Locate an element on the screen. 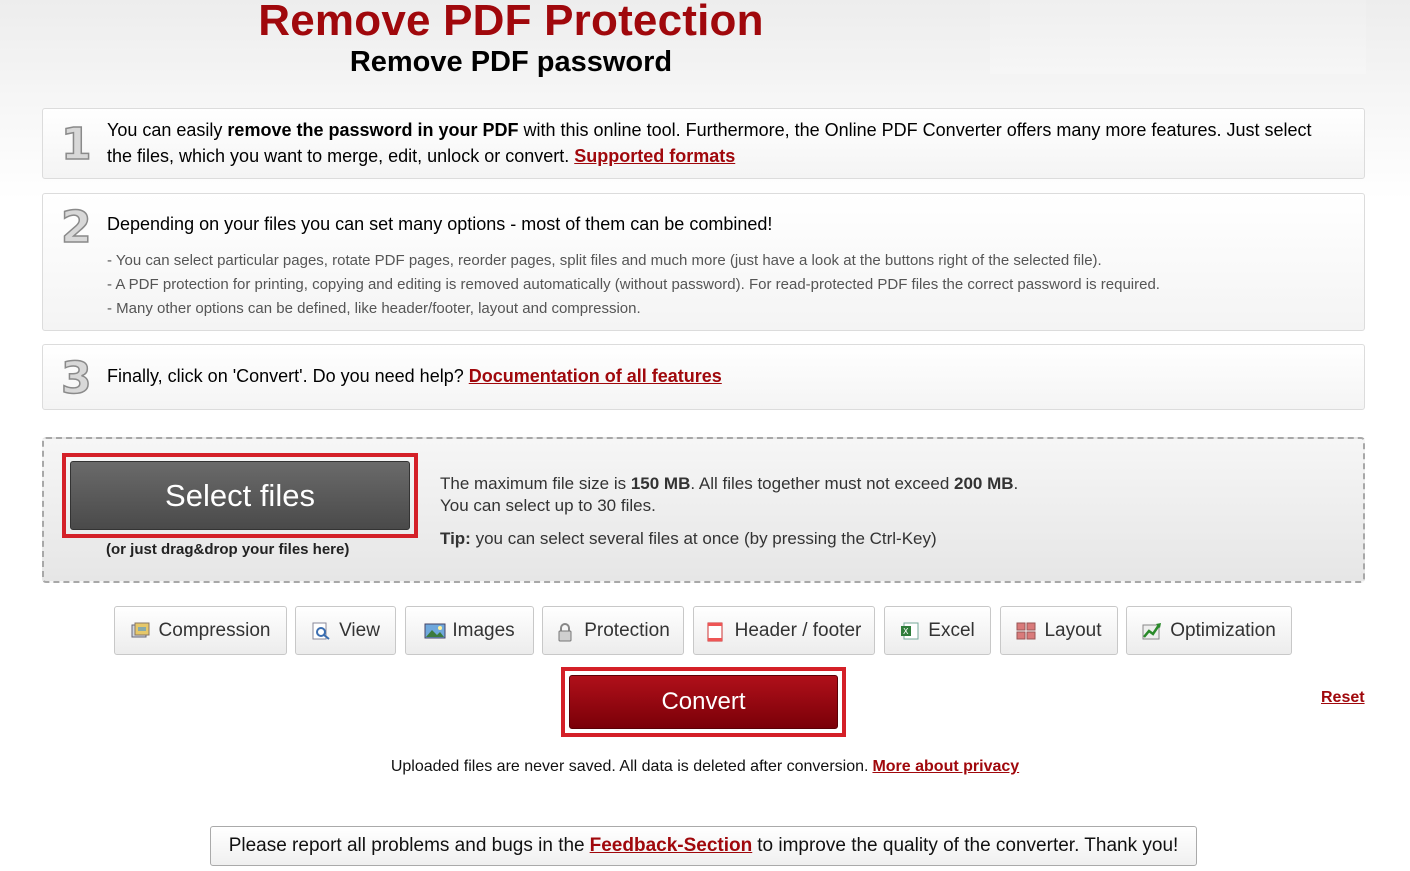 Image resolution: width=1410 pixels, height=871 pixels. compression-icon is located at coordinates (141, 631).